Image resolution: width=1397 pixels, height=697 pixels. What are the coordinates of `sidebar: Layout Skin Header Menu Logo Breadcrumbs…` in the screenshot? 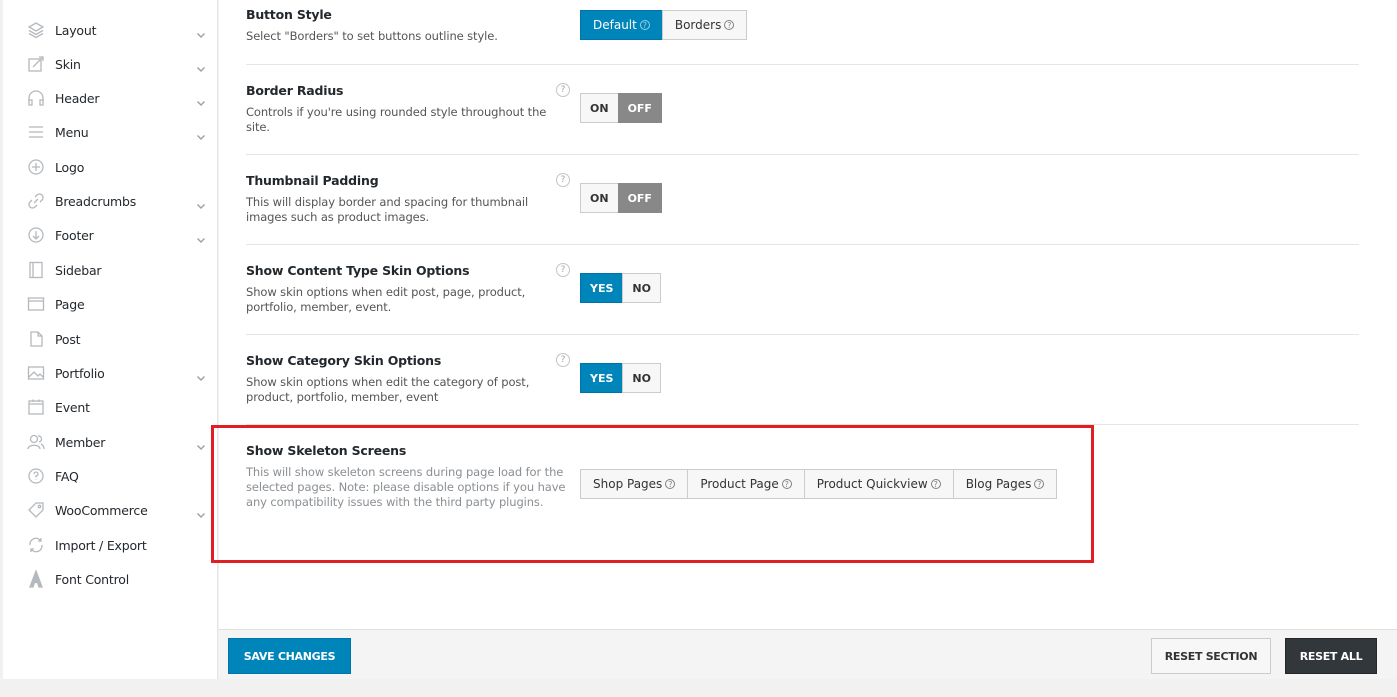 It's located at (110, 339).